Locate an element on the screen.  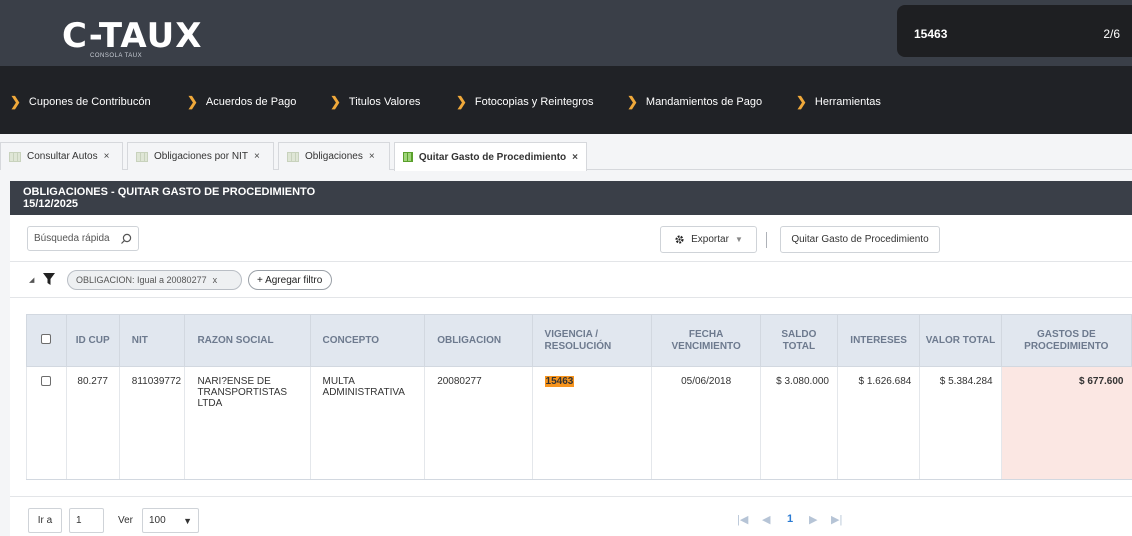
next-page-icon: ▶ is located at coordinates (813, 519).